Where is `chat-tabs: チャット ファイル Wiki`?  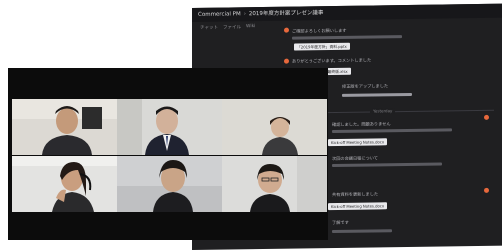 chat-tabs: チャット ファイル Wiki is located at coordinates (227, 27).